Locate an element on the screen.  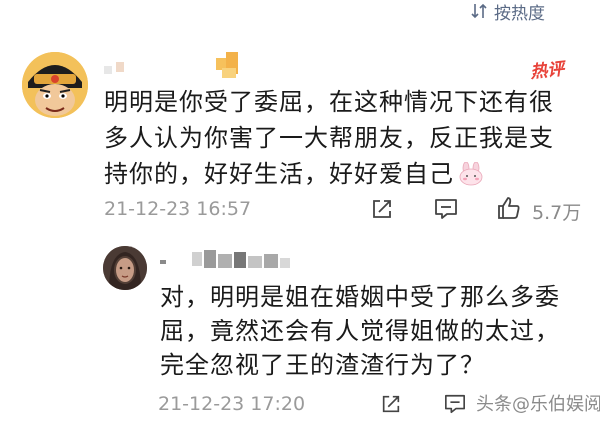
photo-avatar-icon is located at coordinates (125, 268).